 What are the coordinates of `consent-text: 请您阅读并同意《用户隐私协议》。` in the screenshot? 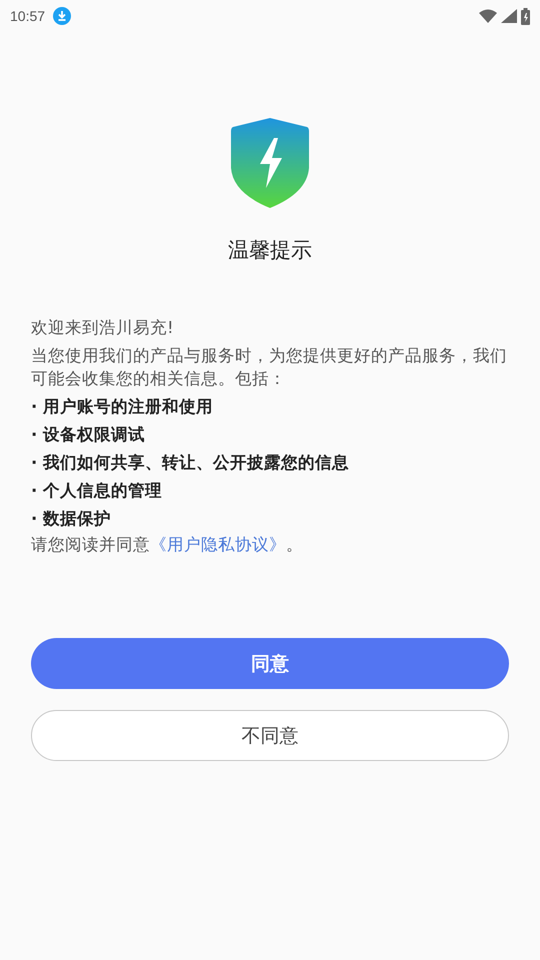 It's located at (167, 545).